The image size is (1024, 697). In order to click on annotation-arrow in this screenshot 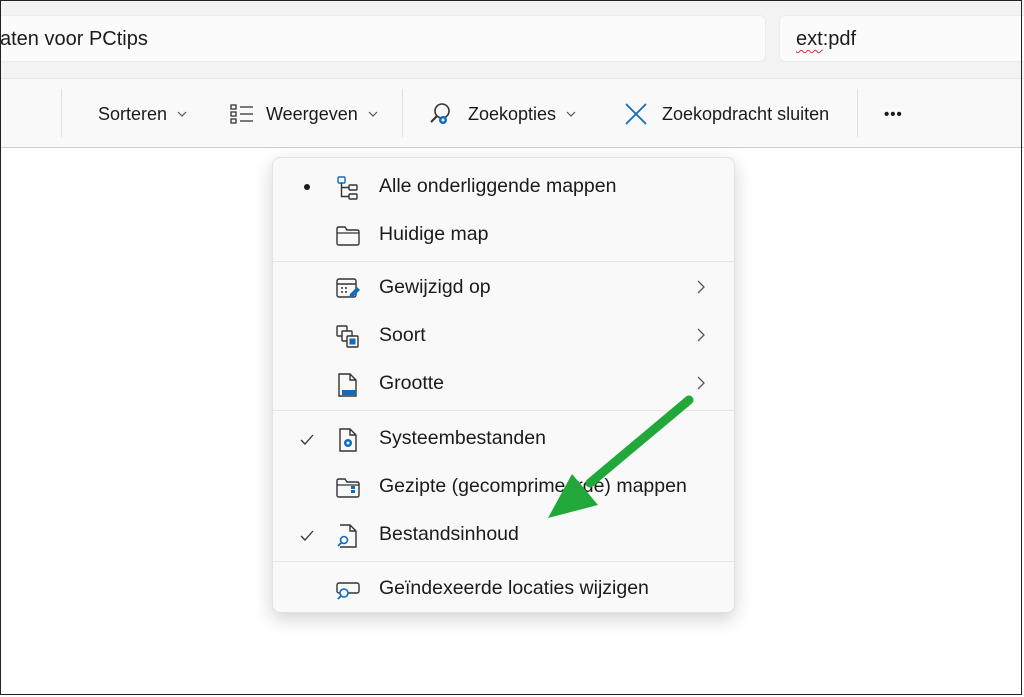, I will do `click(621, 456)`.